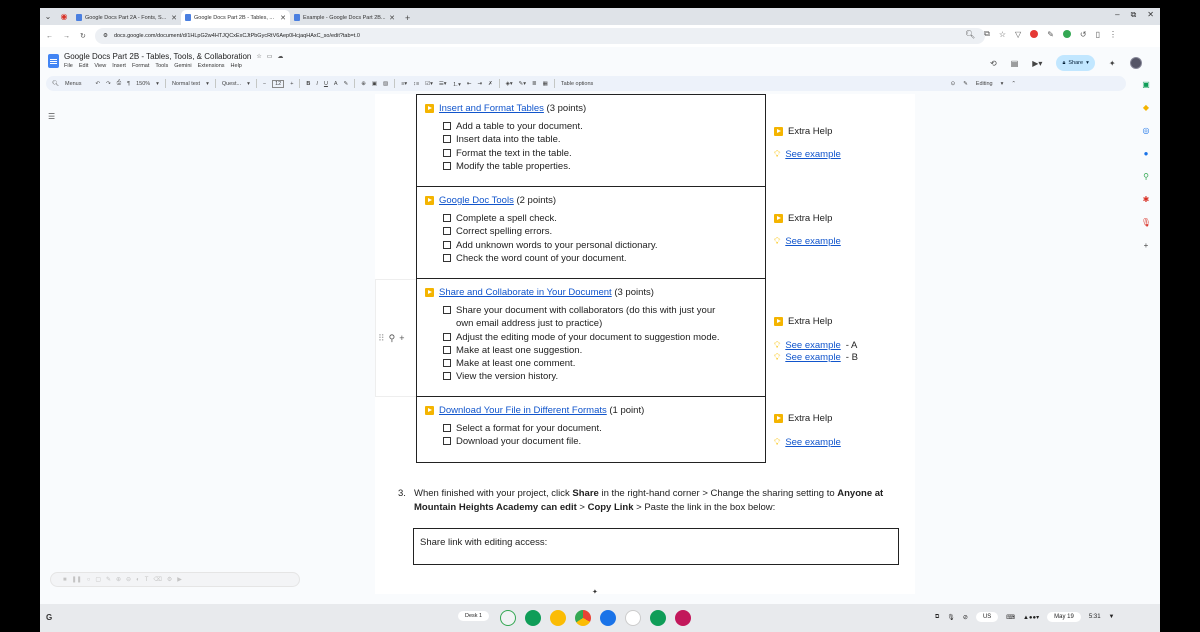 This screenshot has width=1200, height=632. What do you see at coordinates (558, 618) in the screenshot?
I see `keep-app-icon` at bounding box center [558, 618].